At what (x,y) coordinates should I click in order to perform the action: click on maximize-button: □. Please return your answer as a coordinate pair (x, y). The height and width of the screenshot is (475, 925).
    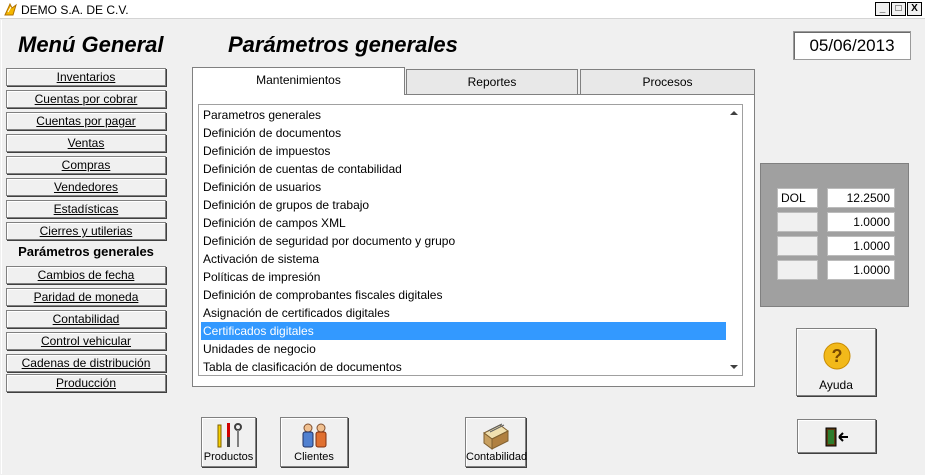
    Looking at the image, I should click on (898, 9).